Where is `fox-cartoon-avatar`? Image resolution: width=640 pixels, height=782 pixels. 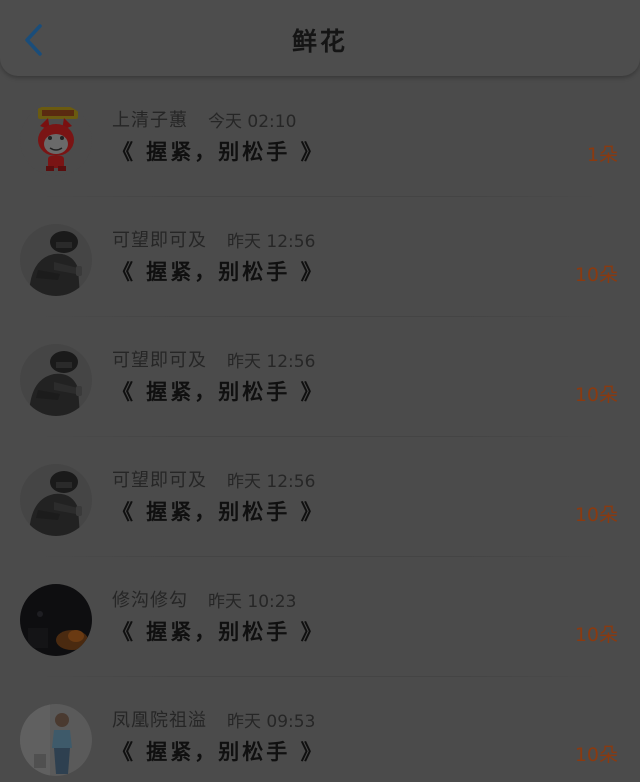
fox-cartoon-avatar is located at coordinates (56, 140).